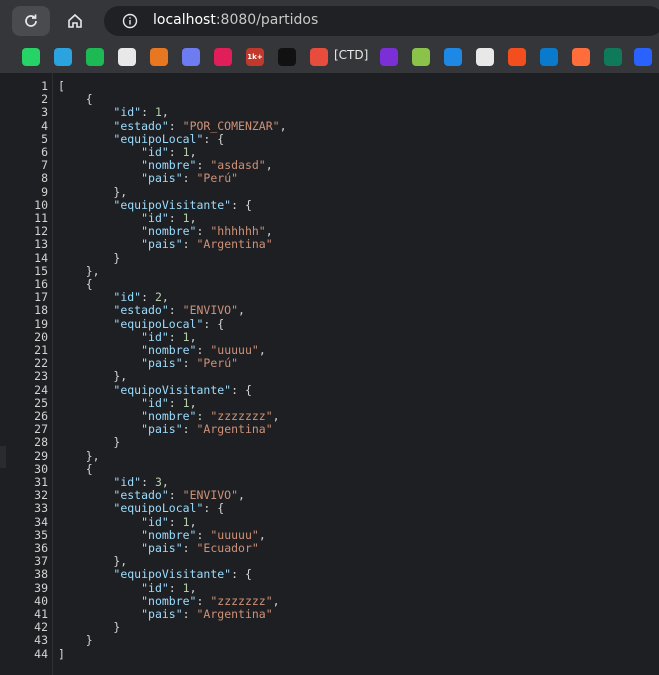 This screenshot has width=659, height=675. Describe the element at coordinates (41, 640) in the screenshot. I see `line-number: 43` at that location.